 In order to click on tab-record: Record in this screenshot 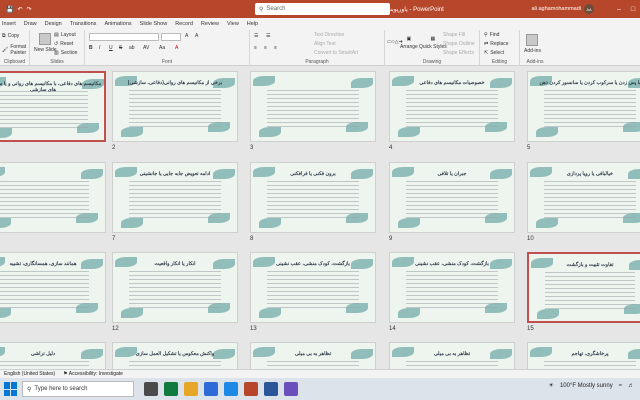, I will do `click(184, 24)`.